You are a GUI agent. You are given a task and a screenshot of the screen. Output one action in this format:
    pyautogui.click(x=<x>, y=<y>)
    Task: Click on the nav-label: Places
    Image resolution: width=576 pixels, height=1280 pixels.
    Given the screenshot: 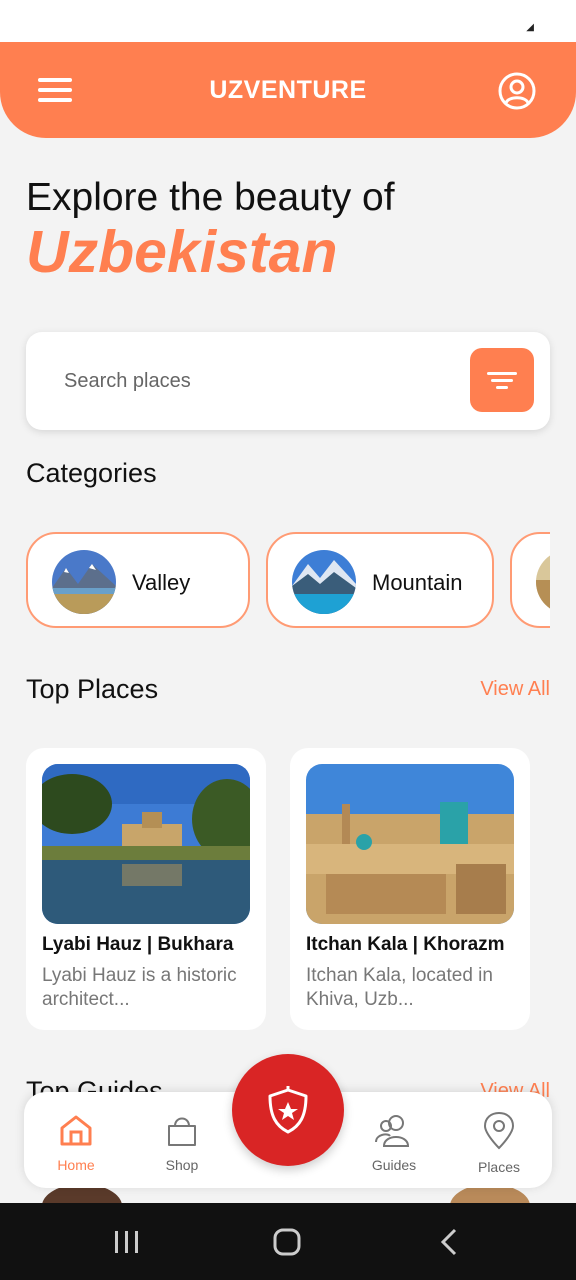 What is the action you would take?
    pyautogui.click(x=499, y=1167)
    